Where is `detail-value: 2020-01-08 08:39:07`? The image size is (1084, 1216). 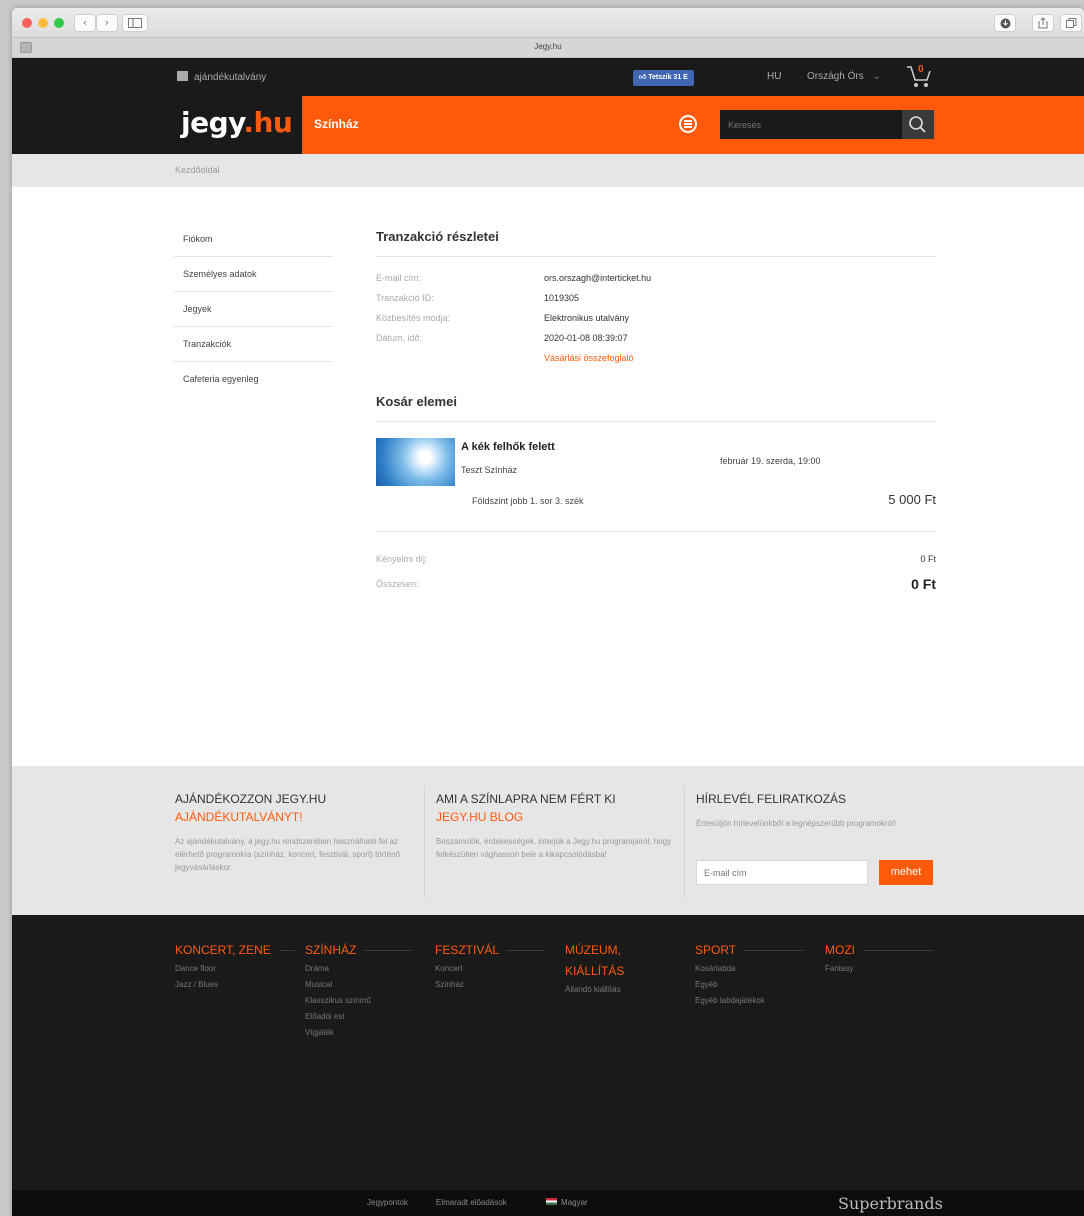
detail-value: 2020-01-08 08:39:07 is located at coordinates (586, 338).